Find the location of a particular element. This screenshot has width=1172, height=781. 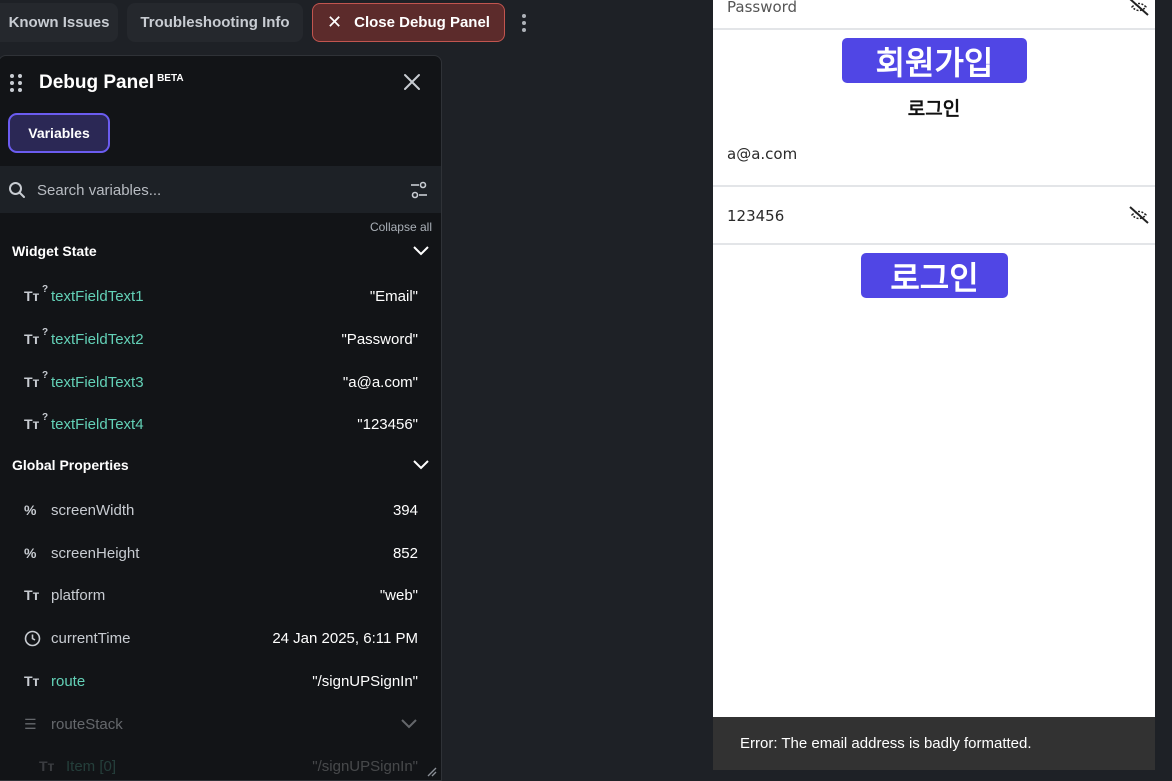

list-icon: ☰ is located at coordinates (30, 724).